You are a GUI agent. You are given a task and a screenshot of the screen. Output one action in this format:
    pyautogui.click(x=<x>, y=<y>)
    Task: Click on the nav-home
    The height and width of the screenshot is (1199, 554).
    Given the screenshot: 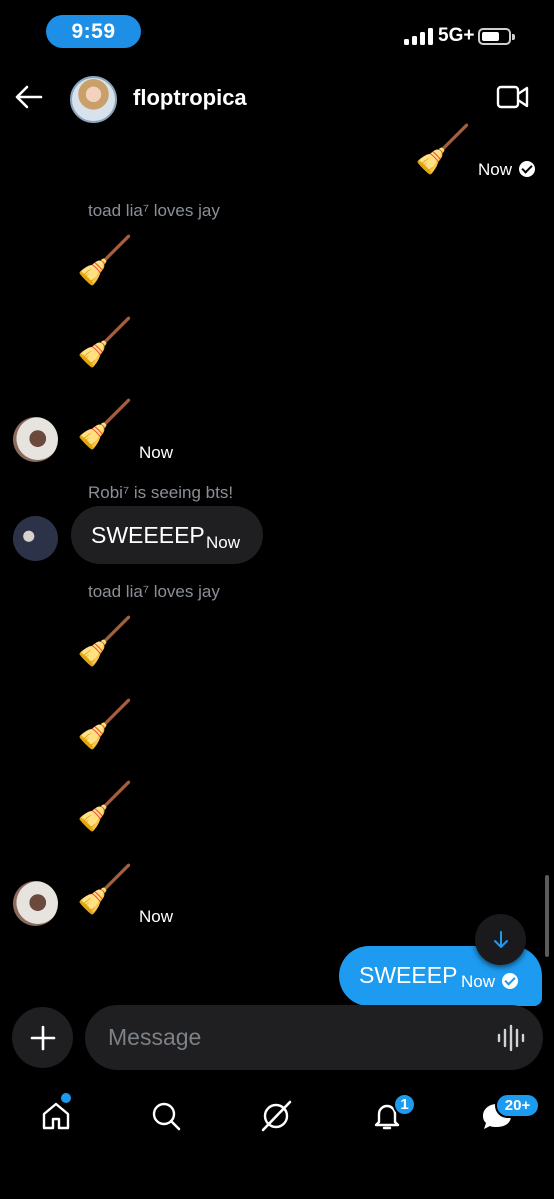 What is the action you would take?
    pyautogui.click(x=56, y=1116)
    